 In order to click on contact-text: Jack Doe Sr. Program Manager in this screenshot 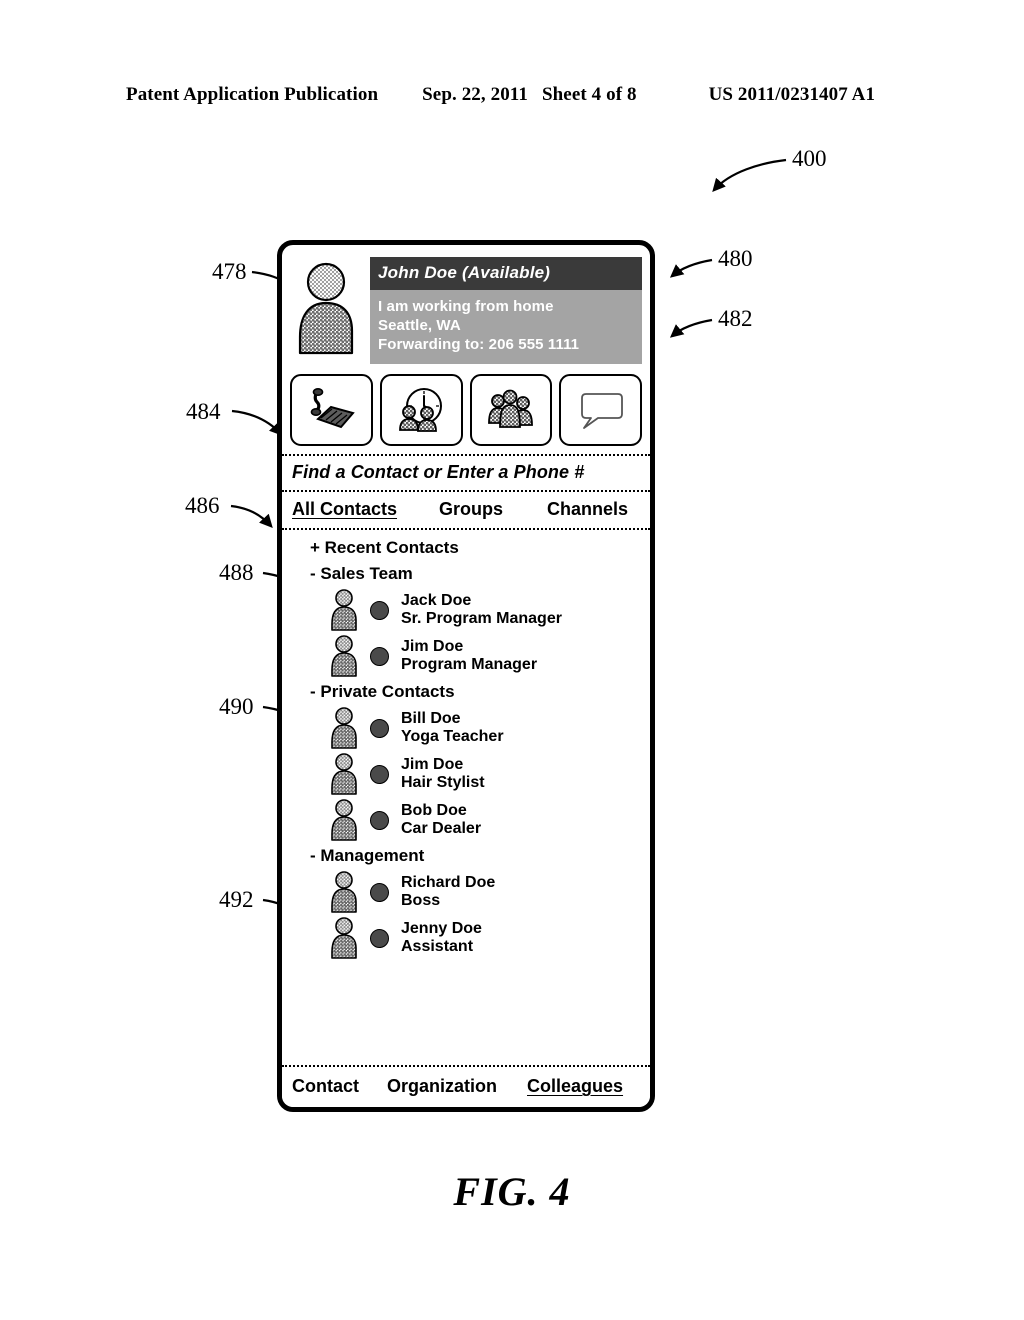, I will do `click(481, 610)`.